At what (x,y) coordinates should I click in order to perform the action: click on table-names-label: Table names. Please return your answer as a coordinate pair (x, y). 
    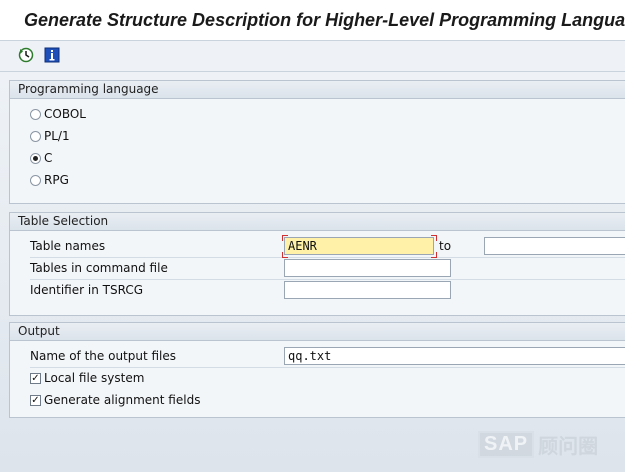
    Looking at the image, I should click on (68, 246).